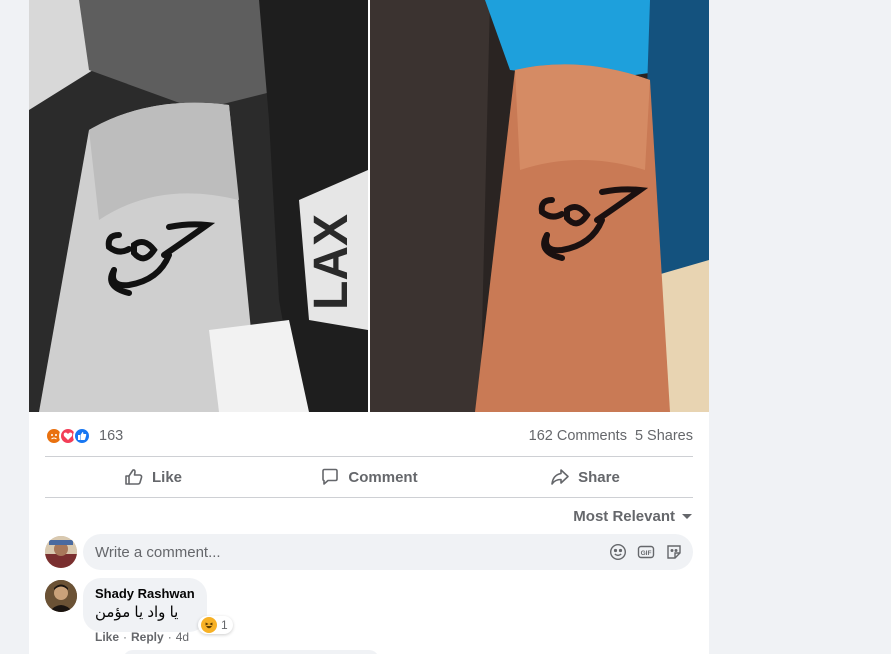  What do you see at coordinates (618, 552) in the screenshot?
I see `emoji-icon` at bounding box center [618, 552].